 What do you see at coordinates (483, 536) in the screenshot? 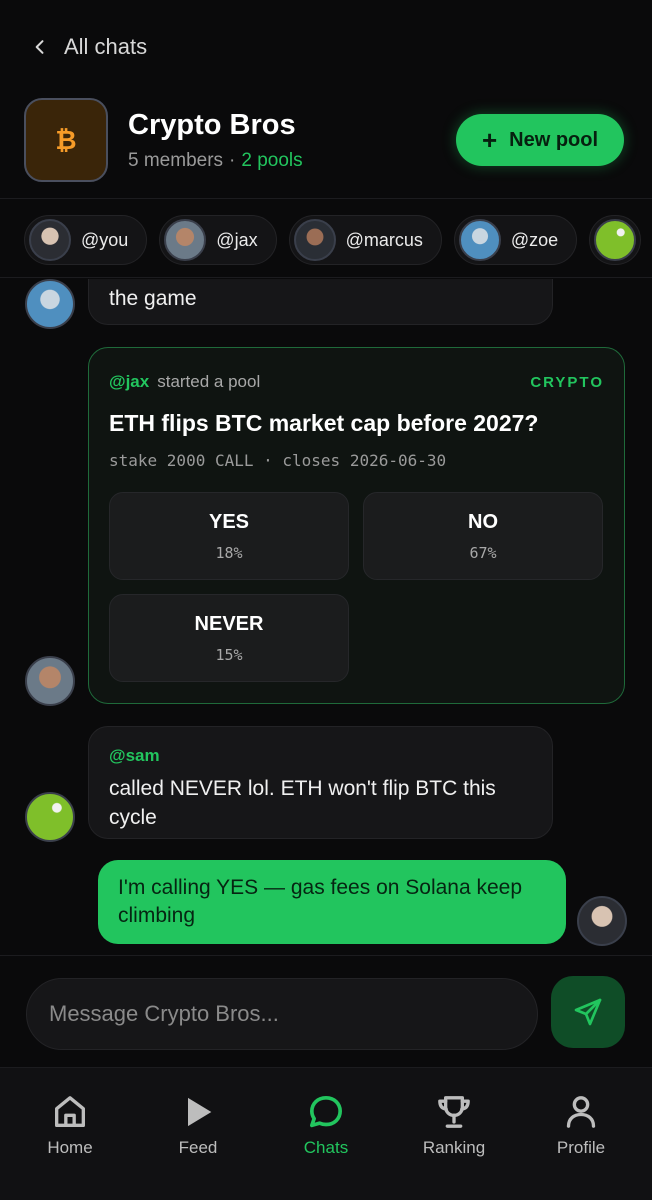
I see `pool-option-no: NO 67%` at bounding box center [483, 536].